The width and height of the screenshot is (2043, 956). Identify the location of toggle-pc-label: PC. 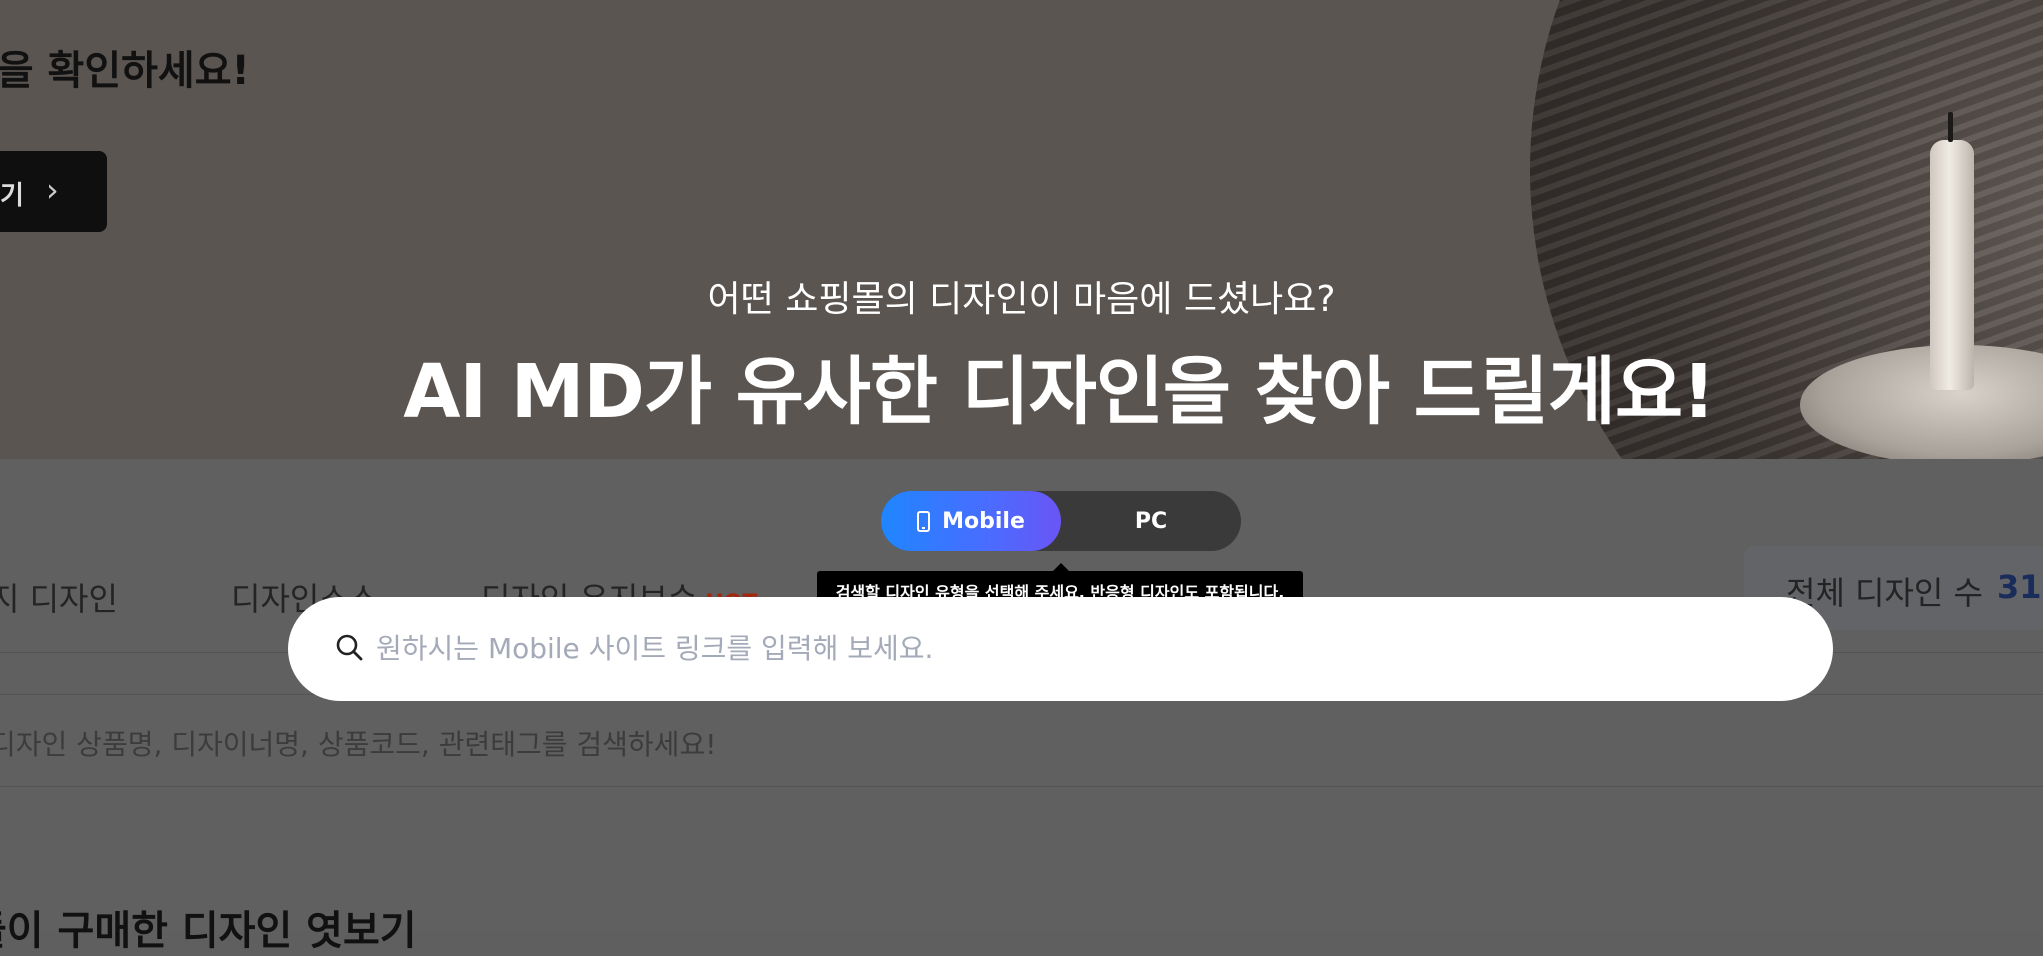
(1151, 521).